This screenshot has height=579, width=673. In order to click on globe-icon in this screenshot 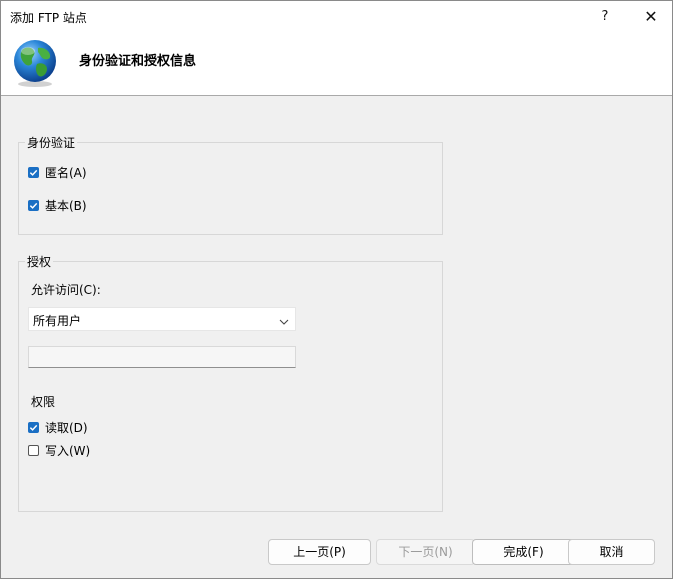, I will do `click(35, 63)`.